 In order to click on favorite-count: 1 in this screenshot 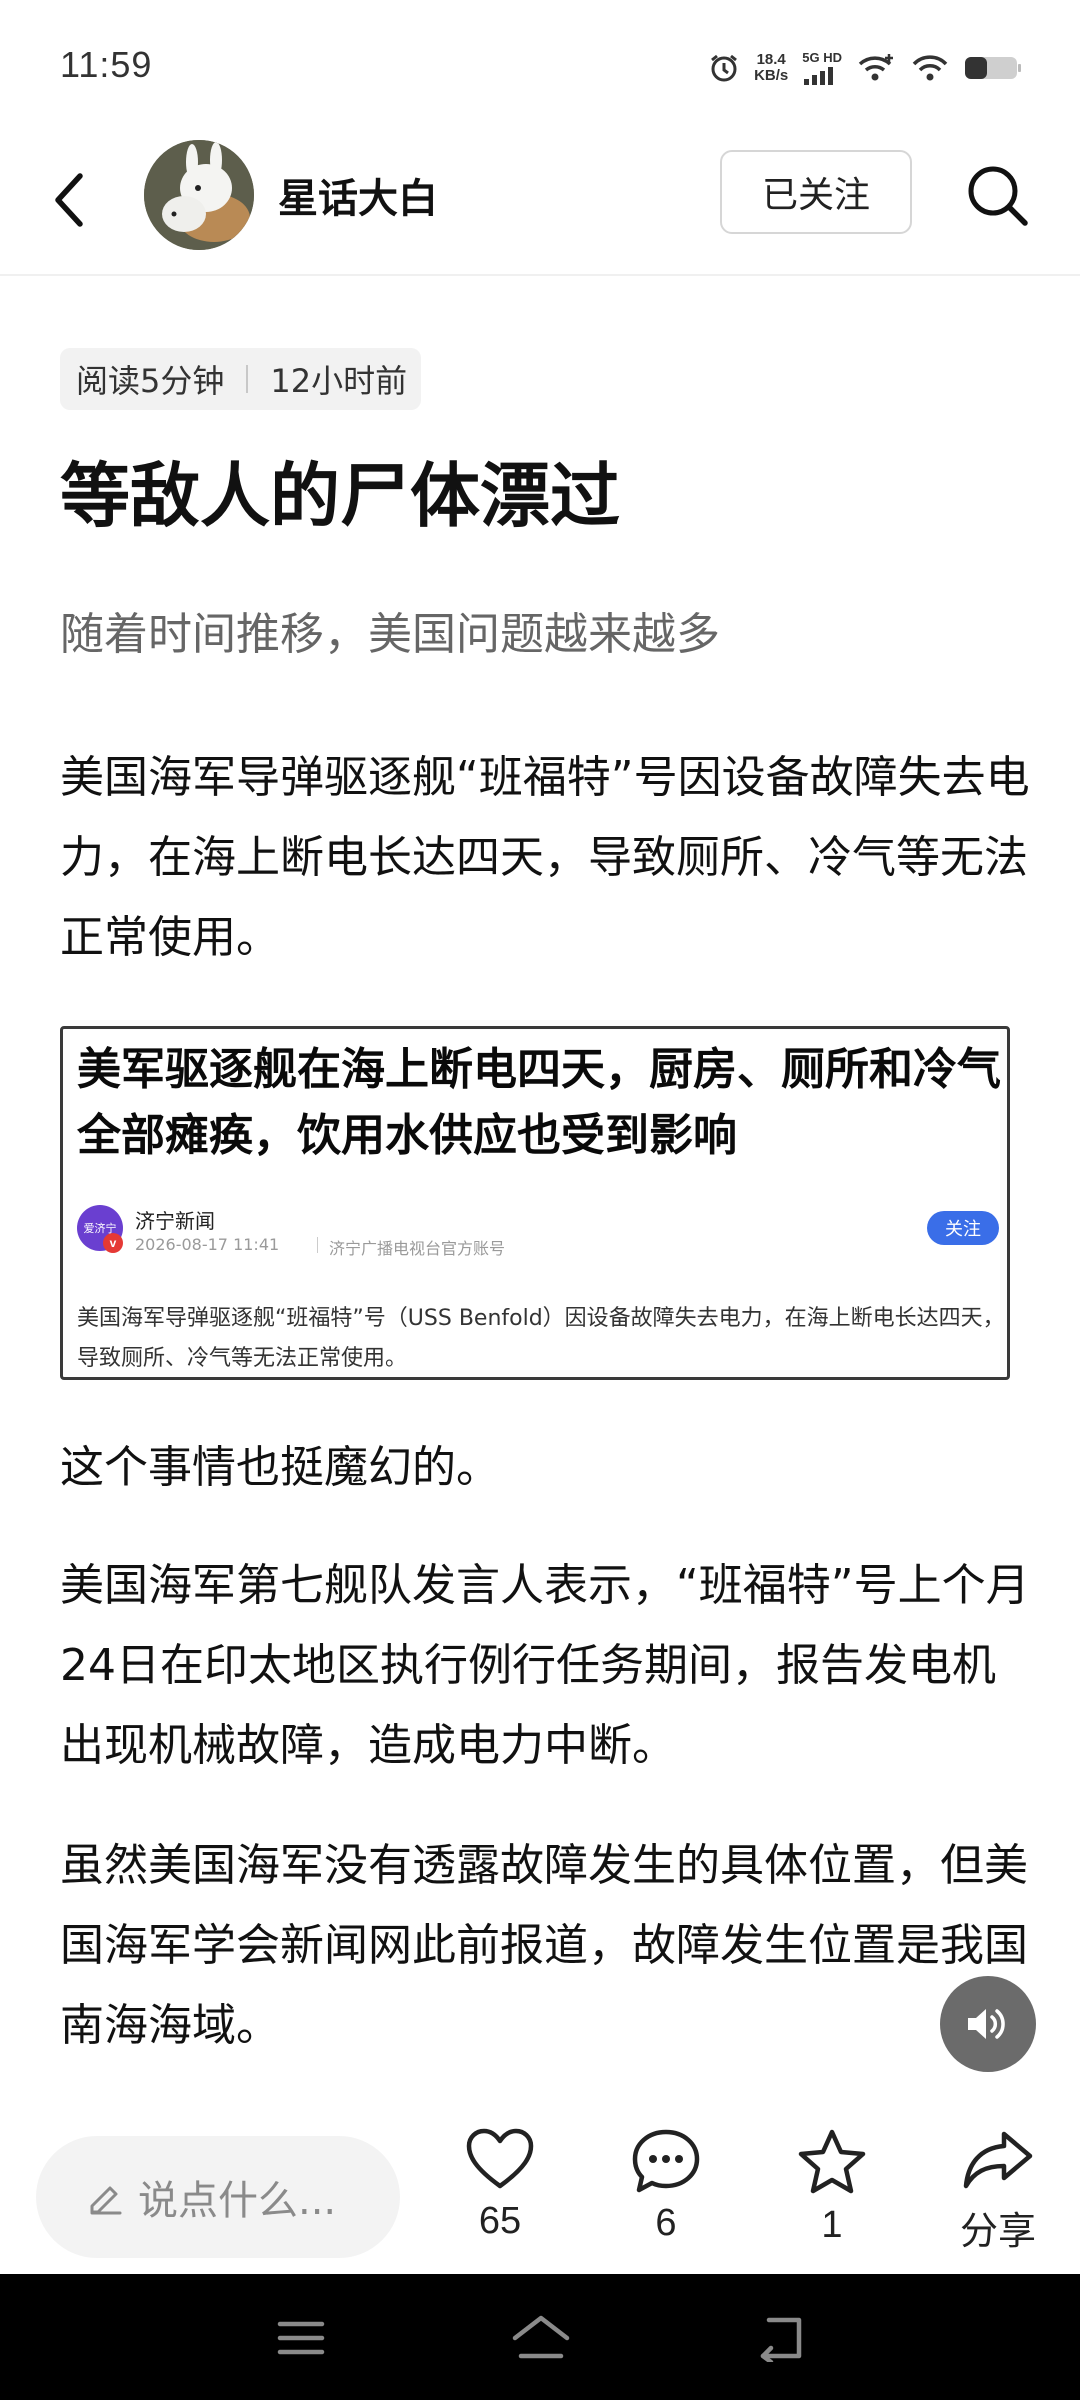, I will do `click(832, 2225)`.